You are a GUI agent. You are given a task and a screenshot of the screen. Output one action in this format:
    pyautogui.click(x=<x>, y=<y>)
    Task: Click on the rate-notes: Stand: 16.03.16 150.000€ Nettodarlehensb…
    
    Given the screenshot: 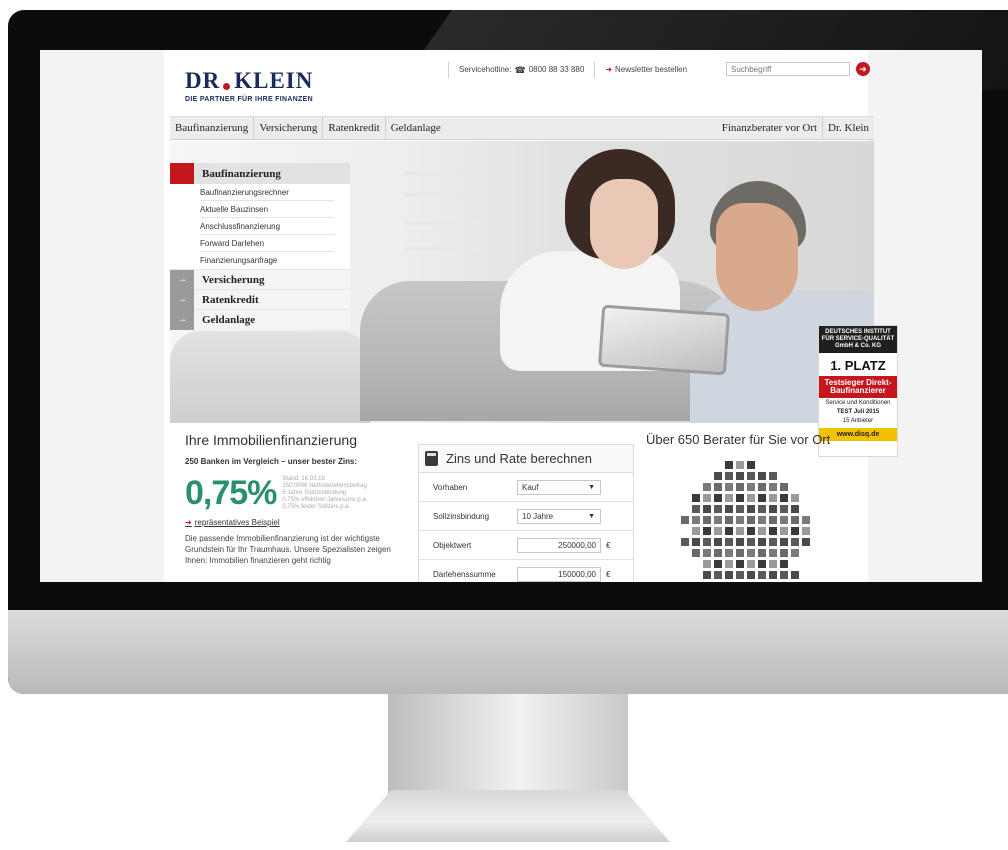 What is the action you would take?
    pyautogui.click(x=325, y=493)
    